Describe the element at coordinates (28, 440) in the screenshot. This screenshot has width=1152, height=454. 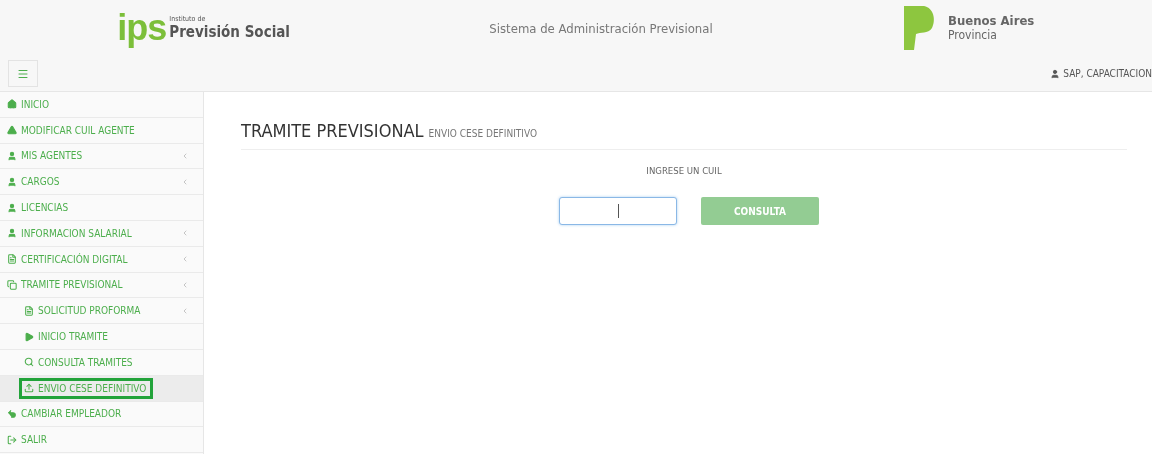
I see `sidebar-item: SALIR` at that location.